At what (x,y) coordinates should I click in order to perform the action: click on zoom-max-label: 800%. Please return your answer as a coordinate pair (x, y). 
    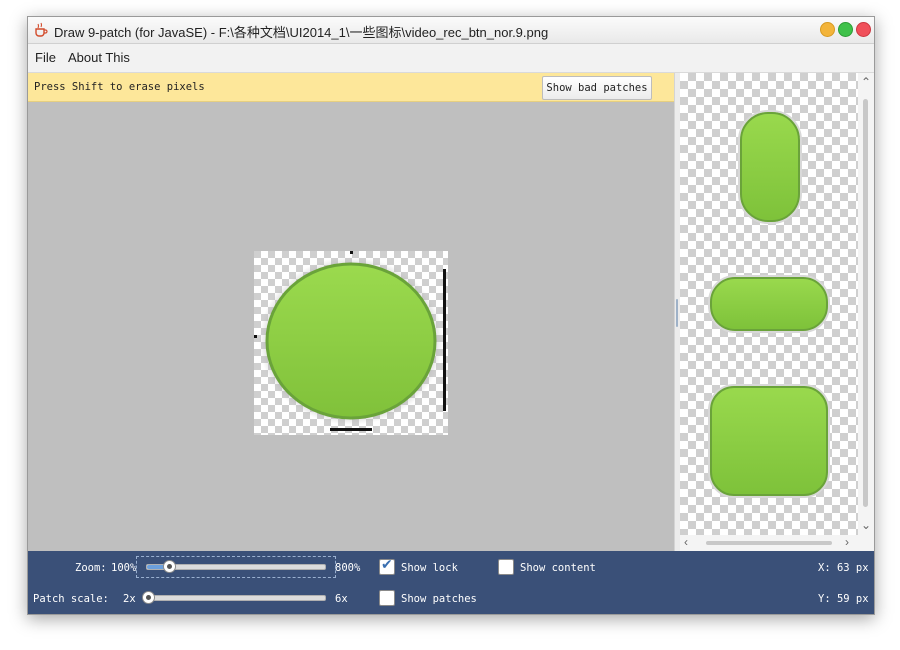
    Looking at the image, I should click on (348, 568).